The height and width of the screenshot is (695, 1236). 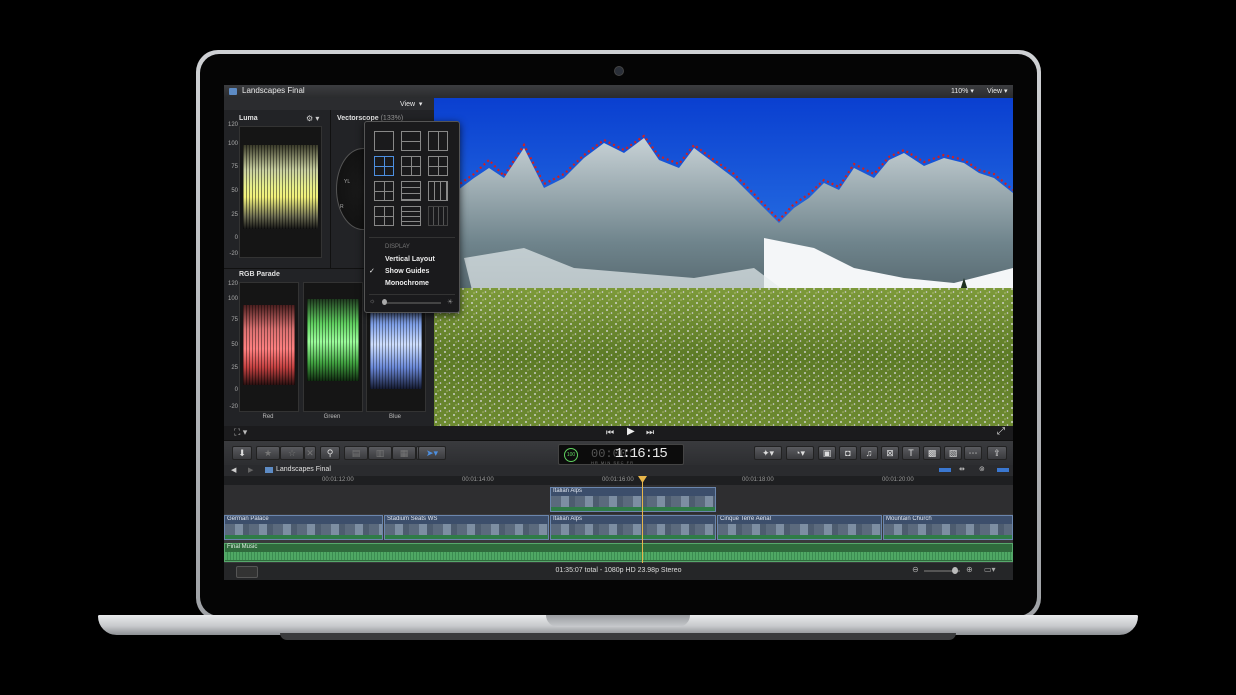 What do you see at coordinates (962, 469) in the screenshot?
I see `skimming-icon: ⇹` at bounding box center [962, 469].